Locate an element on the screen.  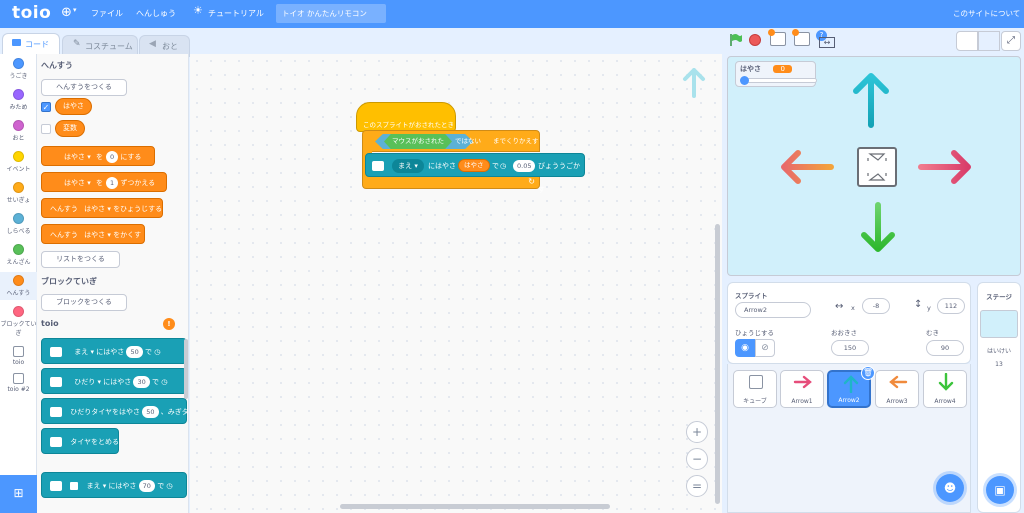
direction-dropdown: まえ ▾ is located at coordinates (408, 166).